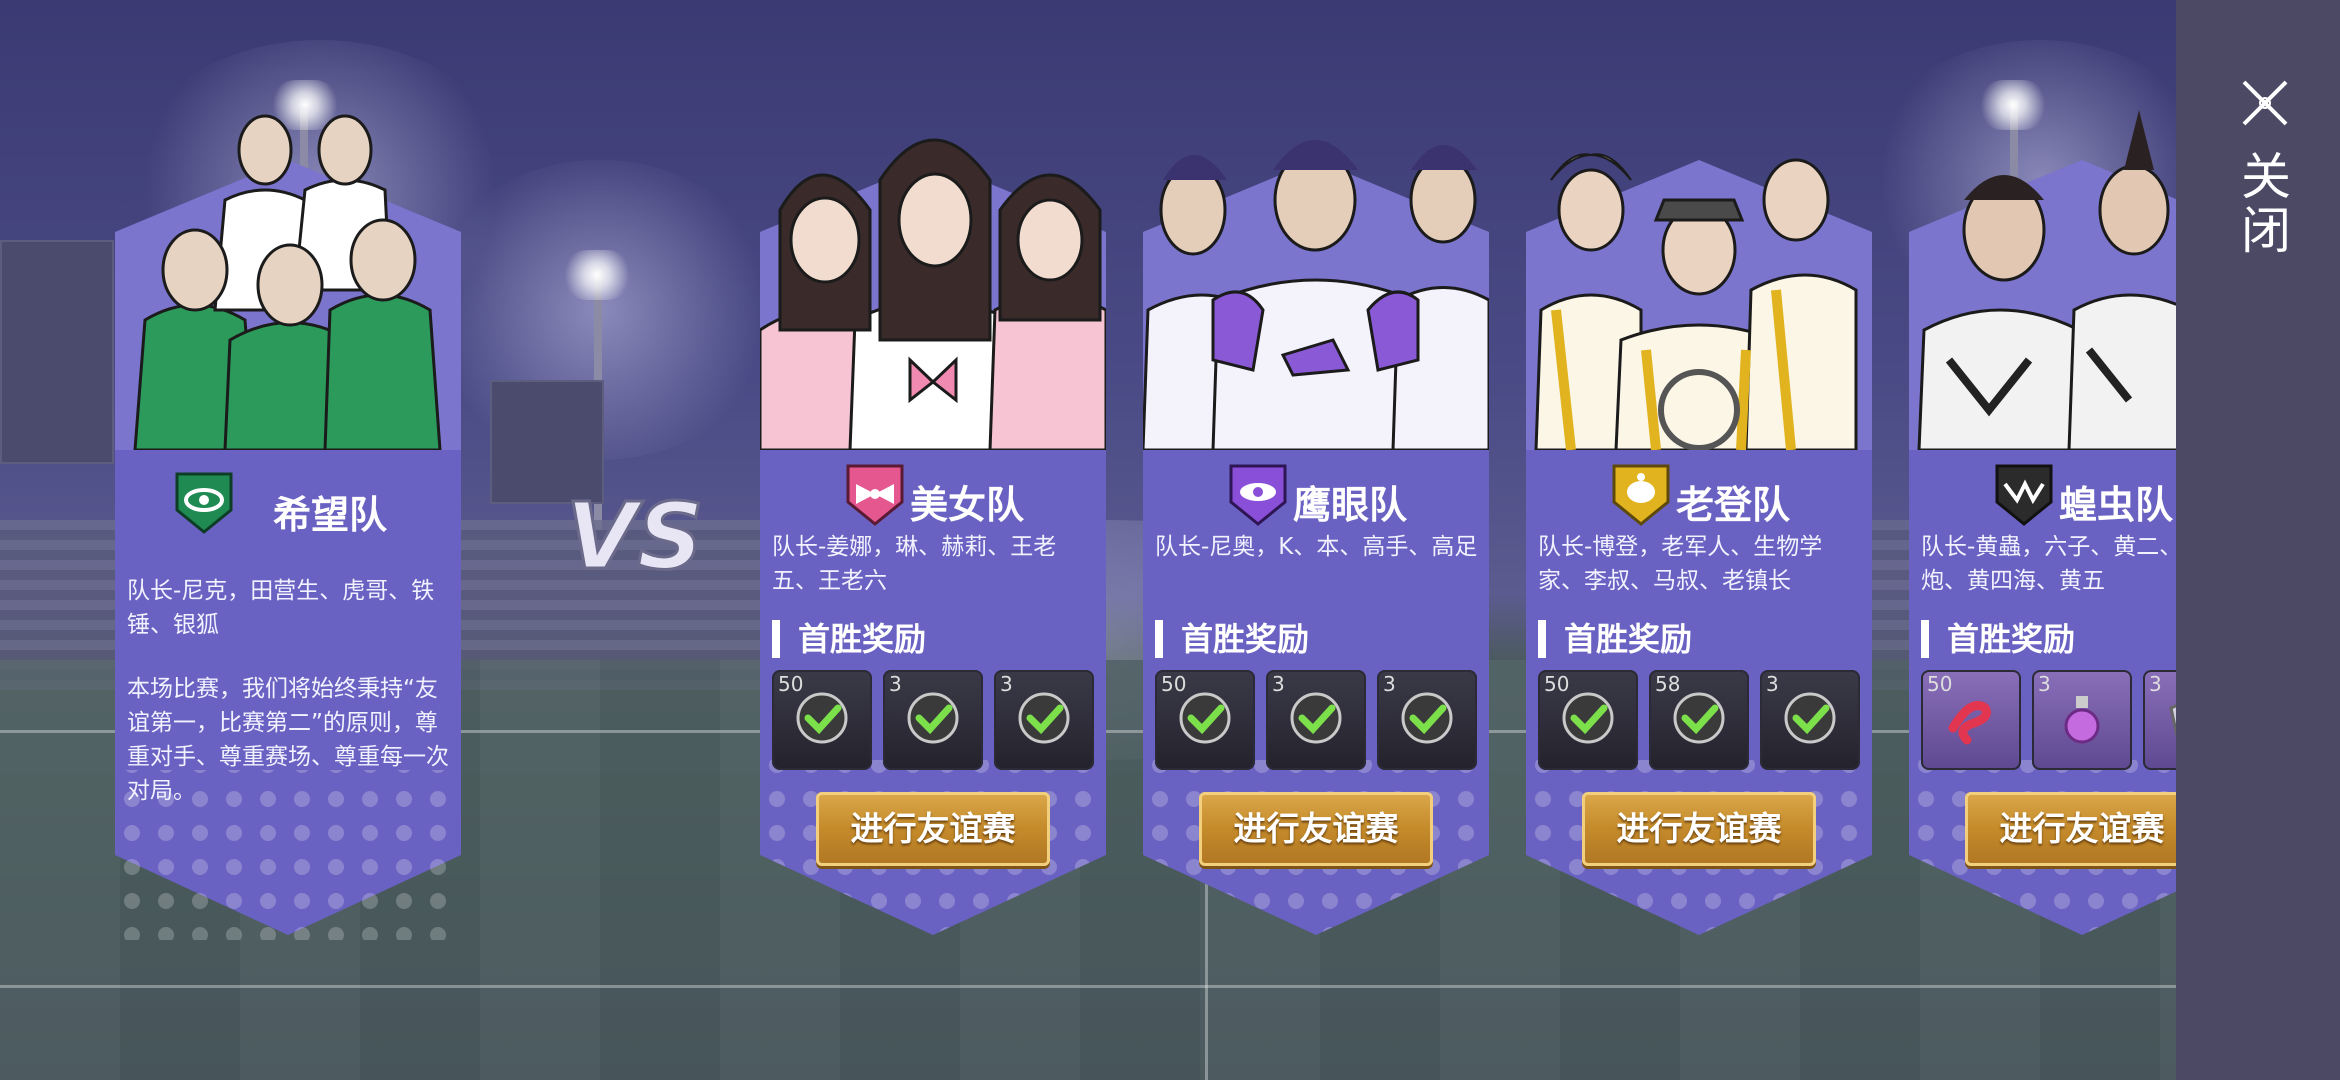 This screenshot has width=2340, height=1080. What do you see at coordinates (204, 503) in the screenshot?
I see `green-eye-shield-icon` at bounding box center [204, 503].